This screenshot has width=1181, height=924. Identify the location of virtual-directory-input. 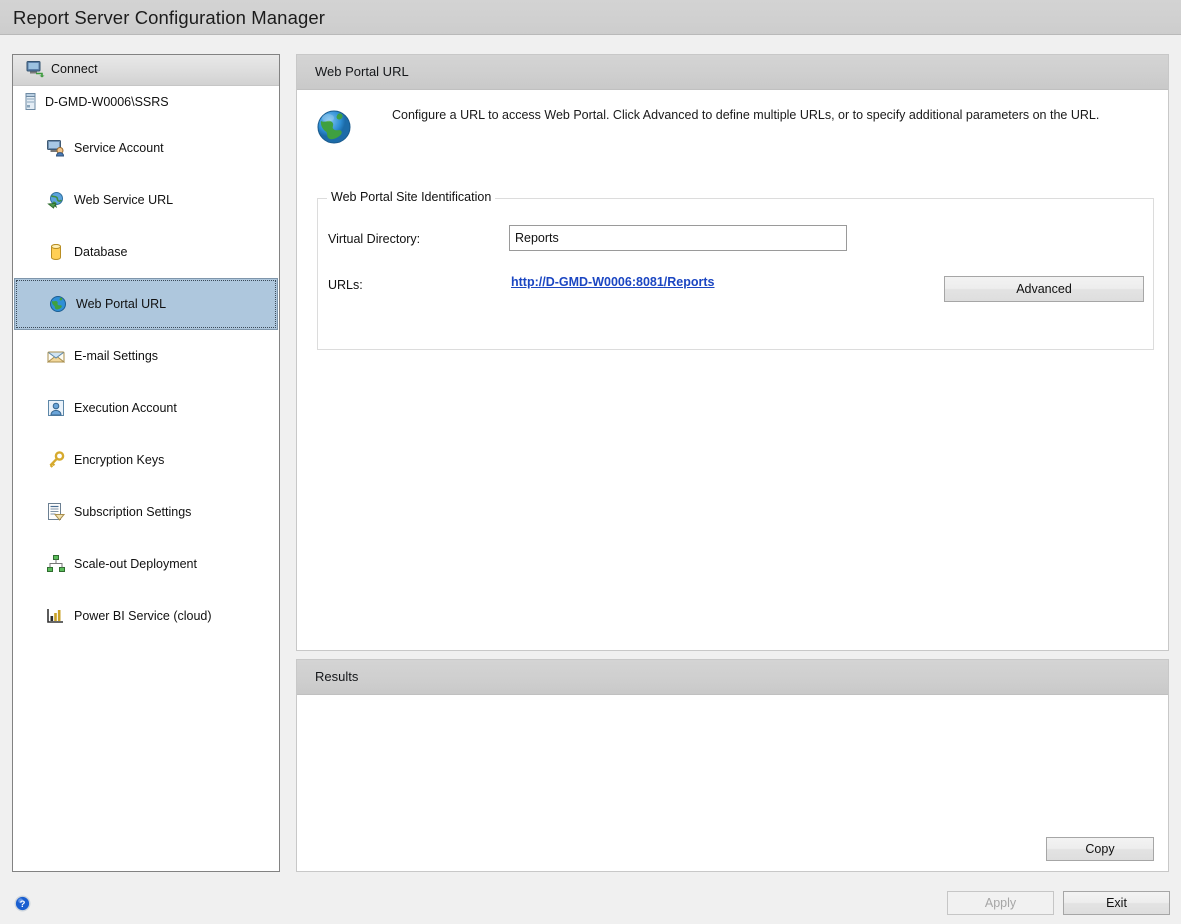
(678, 238).